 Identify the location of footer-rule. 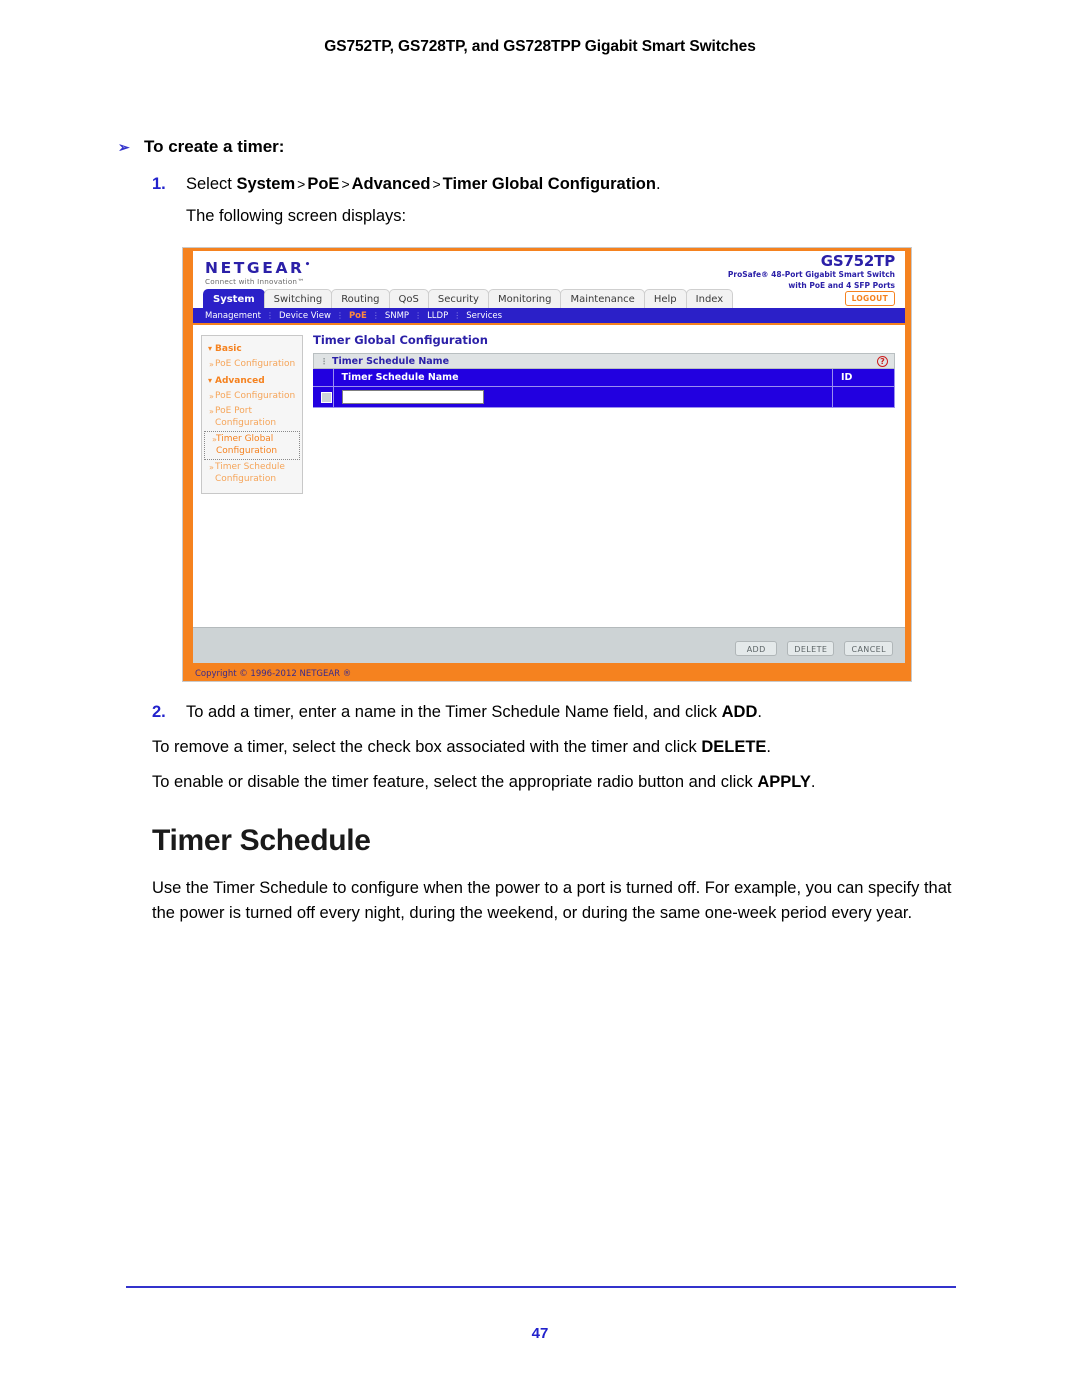
(541, 1287).